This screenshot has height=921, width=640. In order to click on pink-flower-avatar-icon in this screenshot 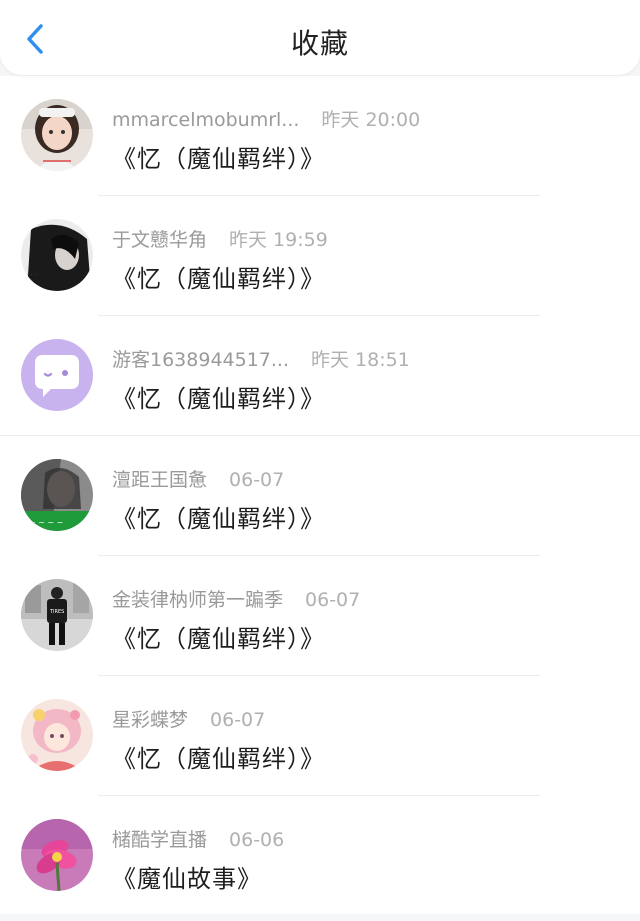, I will do `click(57, 855)`.